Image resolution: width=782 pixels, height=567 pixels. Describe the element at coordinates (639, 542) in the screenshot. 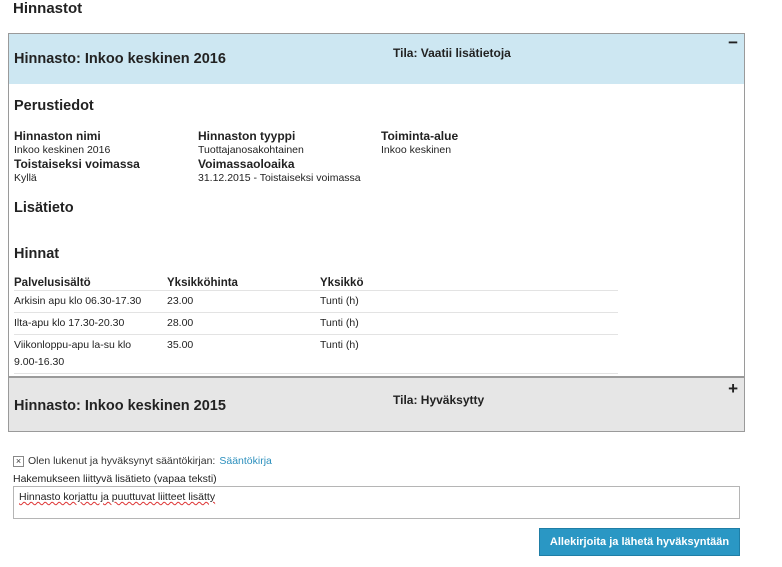

I see `submit-button: Allekirjoita ja lähetä hyväksyntään` at that location.